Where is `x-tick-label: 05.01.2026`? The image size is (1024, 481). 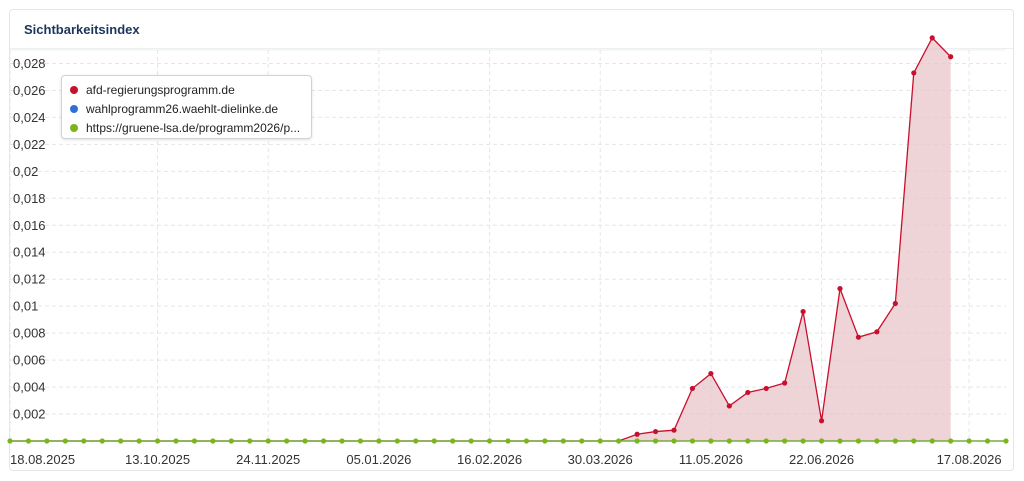 x-tick-label: 05.01.2026 is located at coordinates (378, 459).